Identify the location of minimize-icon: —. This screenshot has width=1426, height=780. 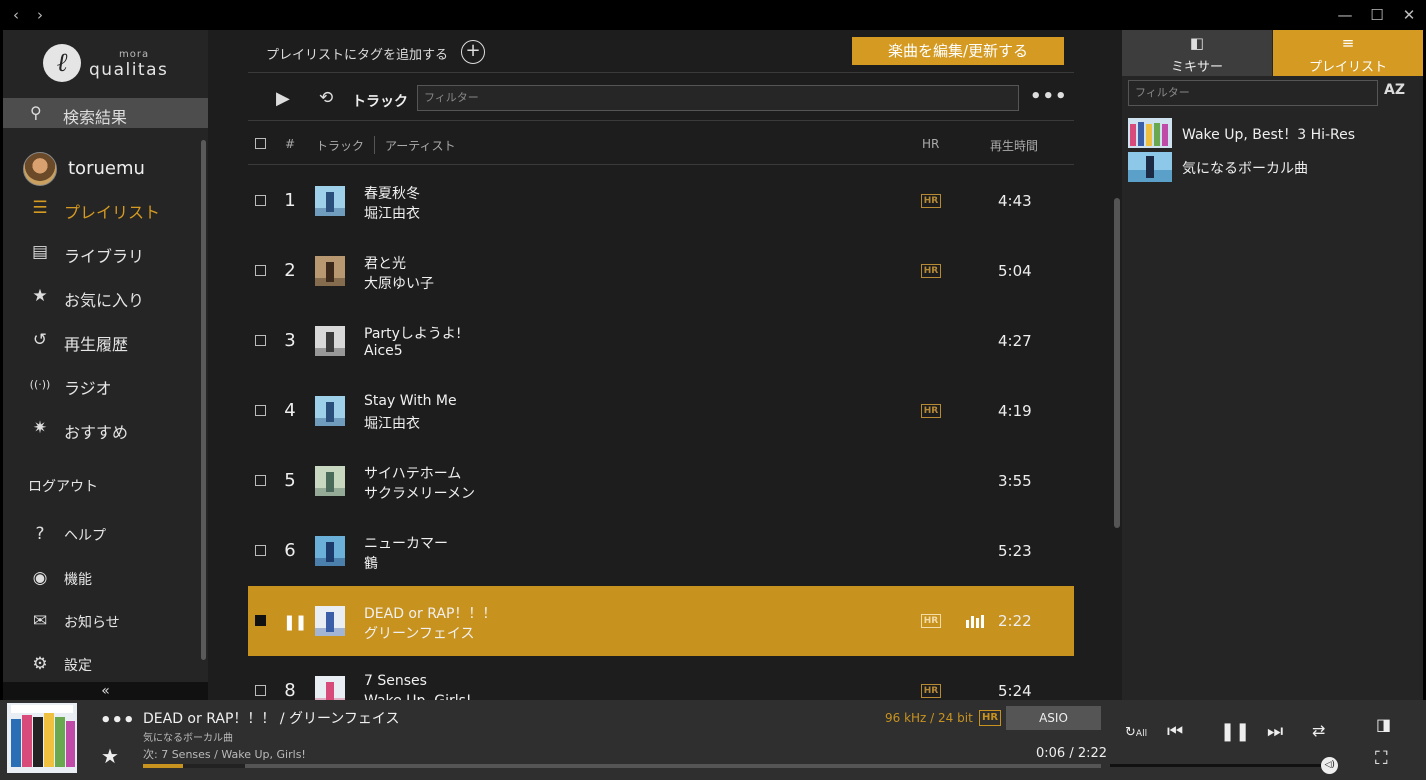
(1345, 15).